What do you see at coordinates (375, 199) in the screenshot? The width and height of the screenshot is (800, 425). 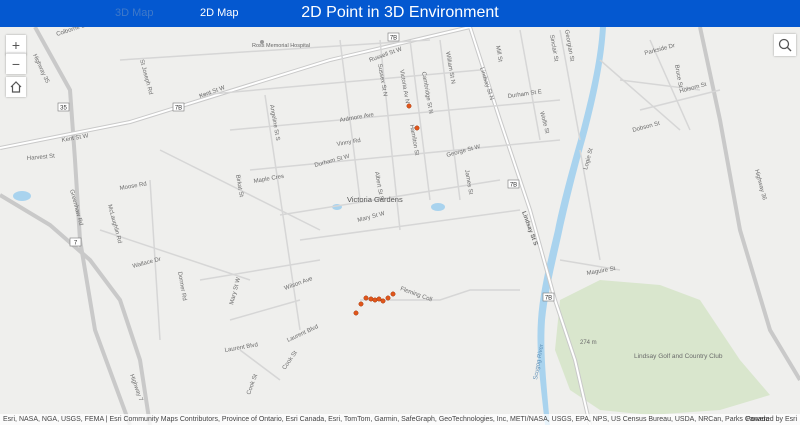 I see `svg-text: Victoria Gardens` at bounding box center [375, 199].